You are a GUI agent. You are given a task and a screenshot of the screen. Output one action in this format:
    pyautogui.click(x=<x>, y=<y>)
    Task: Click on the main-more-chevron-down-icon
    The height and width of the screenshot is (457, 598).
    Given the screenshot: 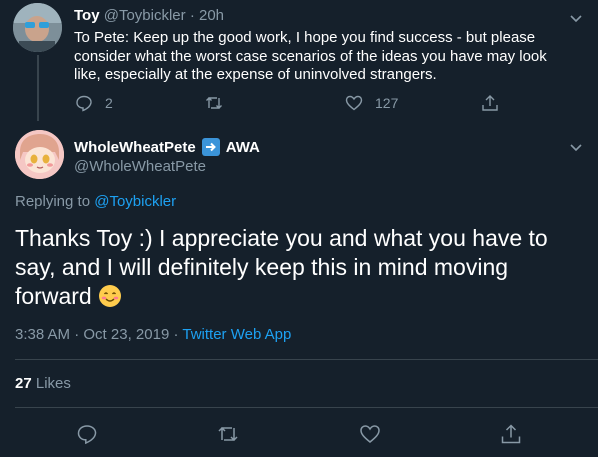 What is the action you would take?
    pyautogui.click(x=576, y=147)
    